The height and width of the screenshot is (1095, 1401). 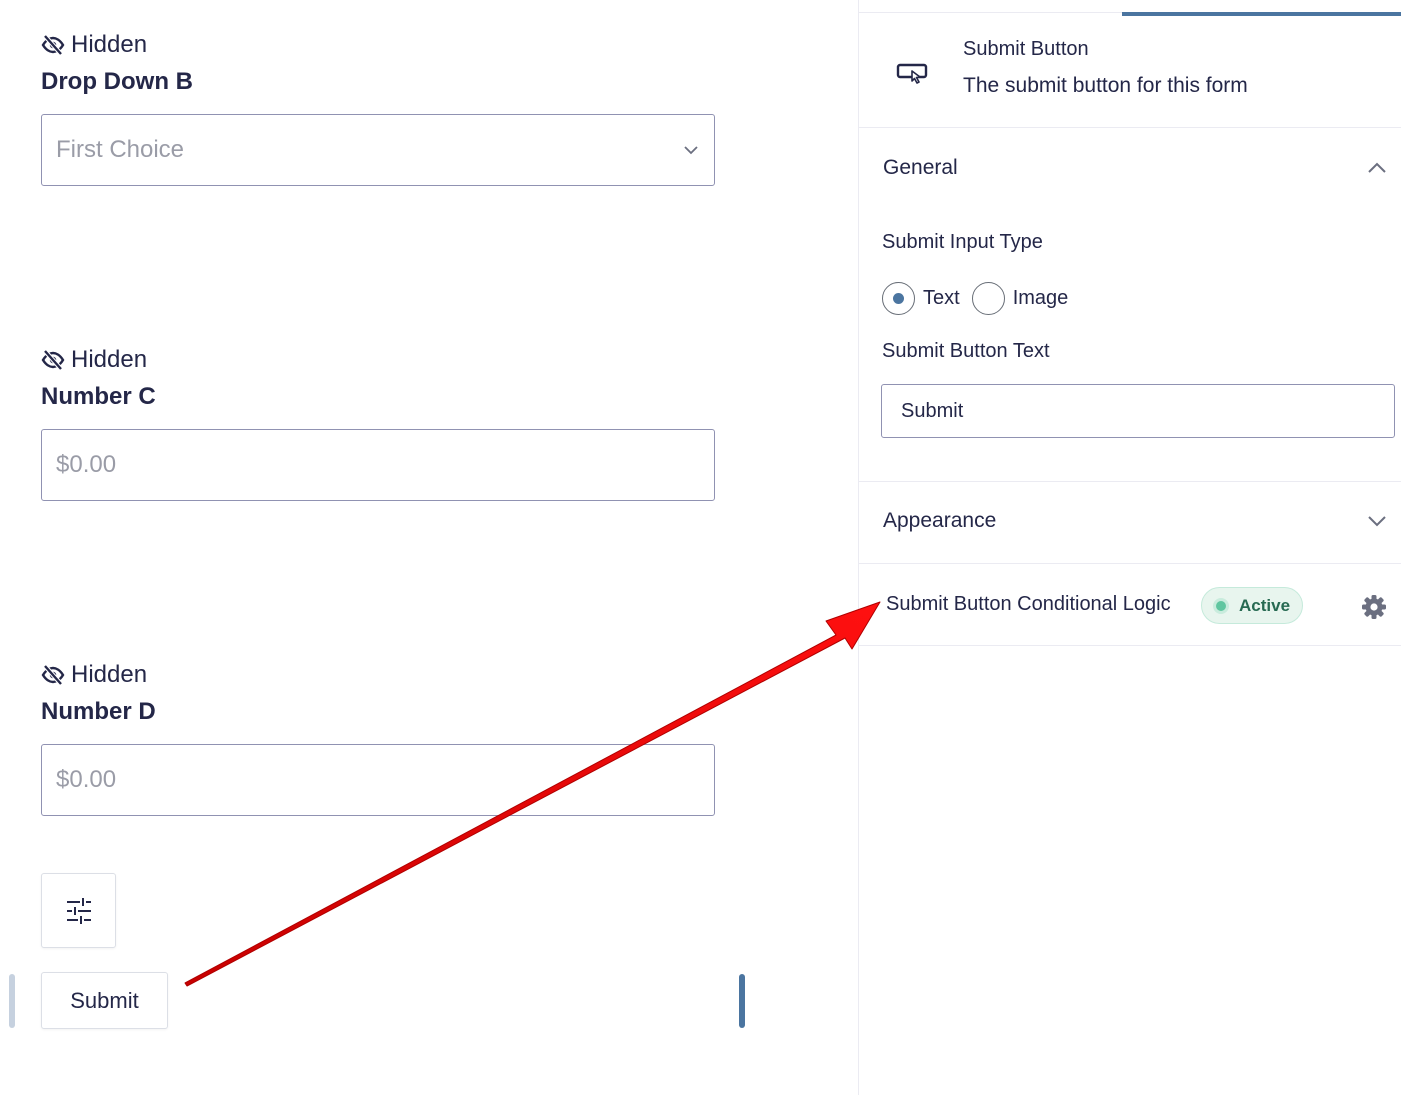 What do you see at coordinates (378, 108) in the screenshot?
I see `form-field-drop-down-b: Hidden Drop Down B First Choice` at bounding box center [378, 108].